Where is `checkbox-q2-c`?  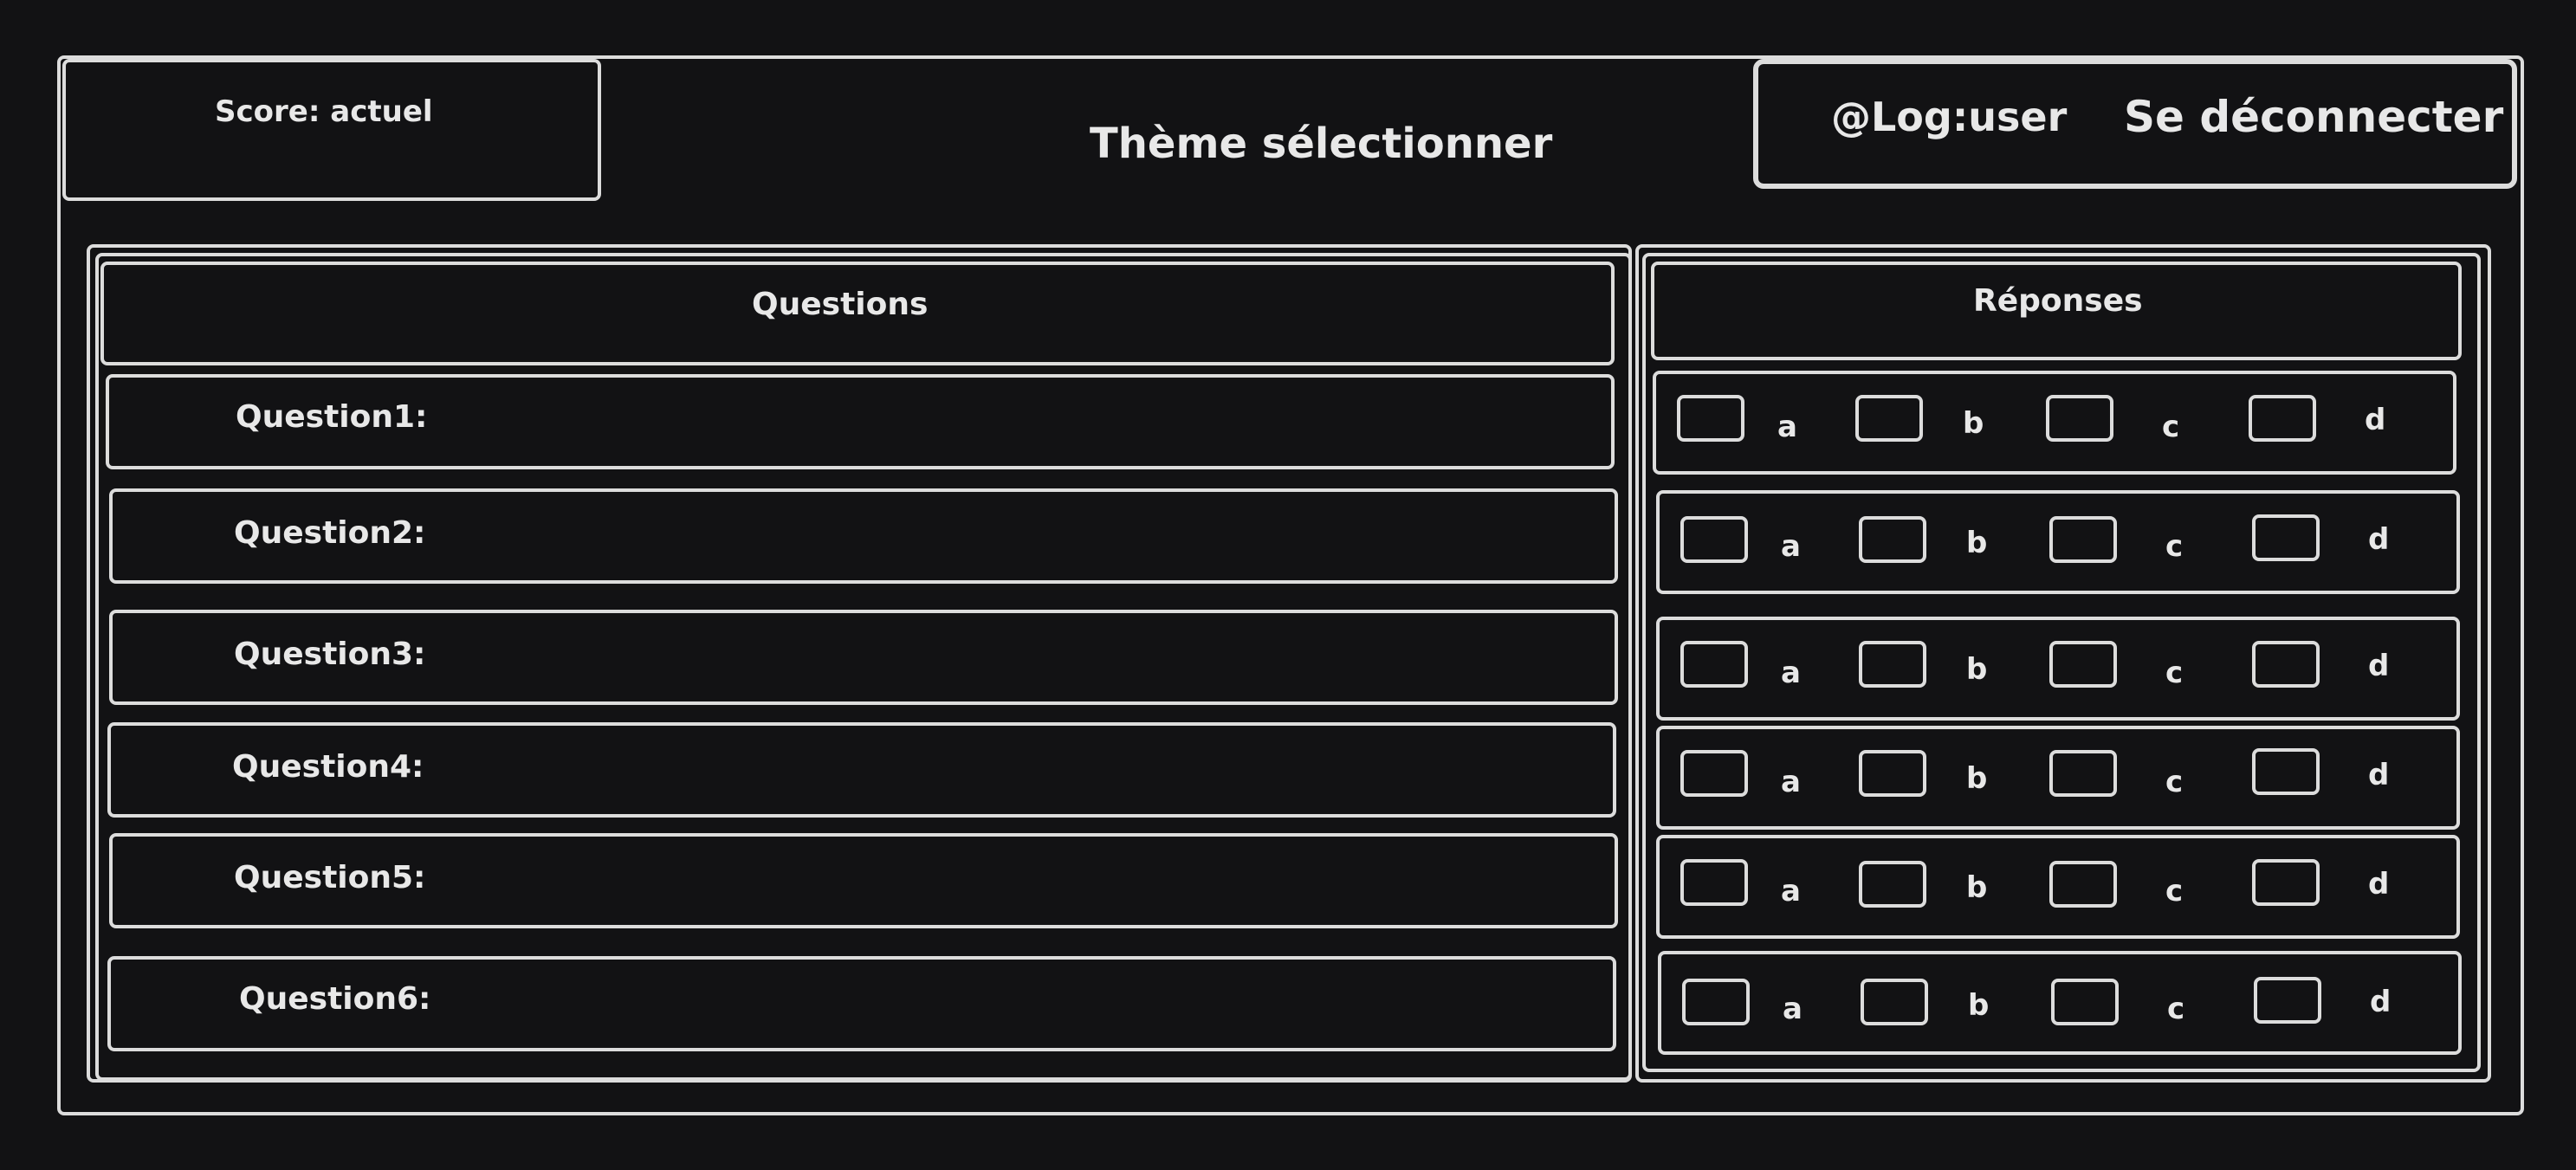
checkbox-q2-c is located at coordinates (2083, 539).